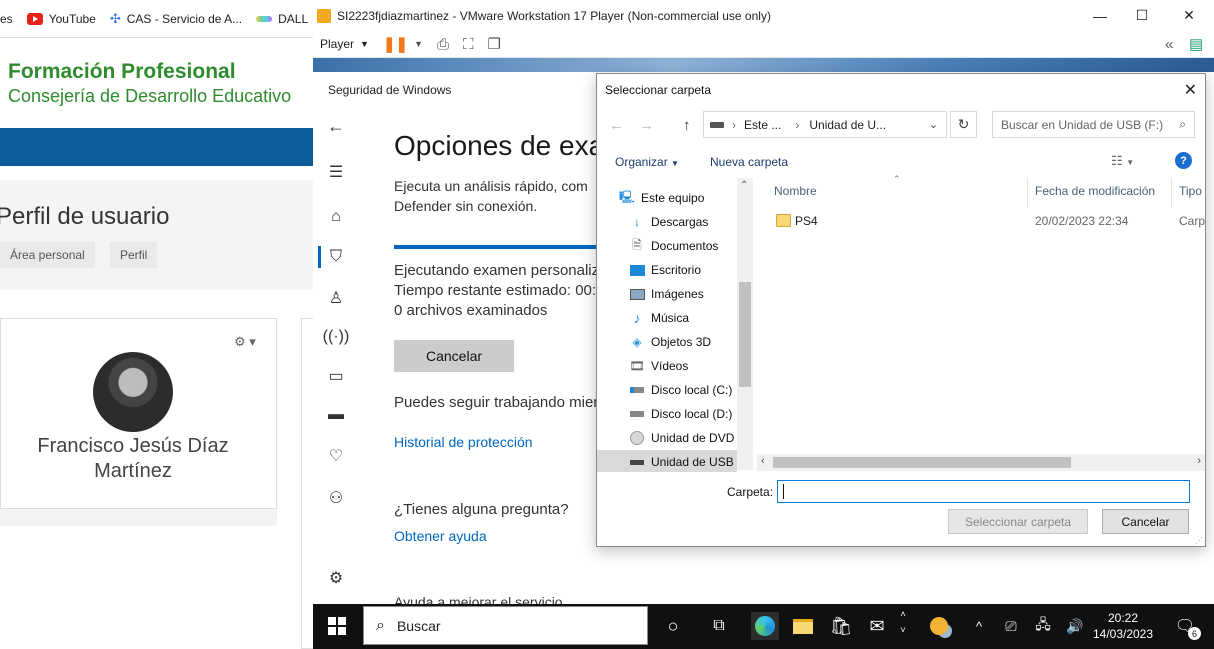  Describe the element at coordinates (680, 390) in the screenshot. I see `nav-item-disk-c: Disco local (C:)` at that location.